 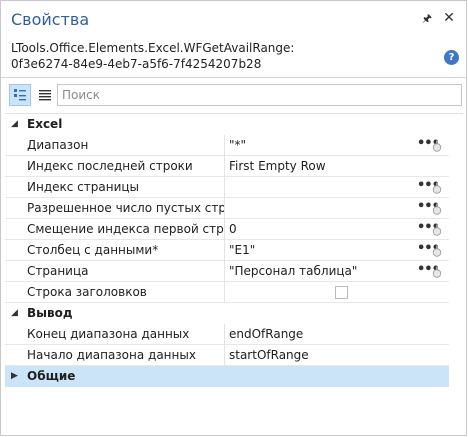 What do you see at coordinates (227, 166) in the screenshot?
I see `property-row-last-row-index: Индекс последней строки First Empty Row` at bounding box center [227, 166].